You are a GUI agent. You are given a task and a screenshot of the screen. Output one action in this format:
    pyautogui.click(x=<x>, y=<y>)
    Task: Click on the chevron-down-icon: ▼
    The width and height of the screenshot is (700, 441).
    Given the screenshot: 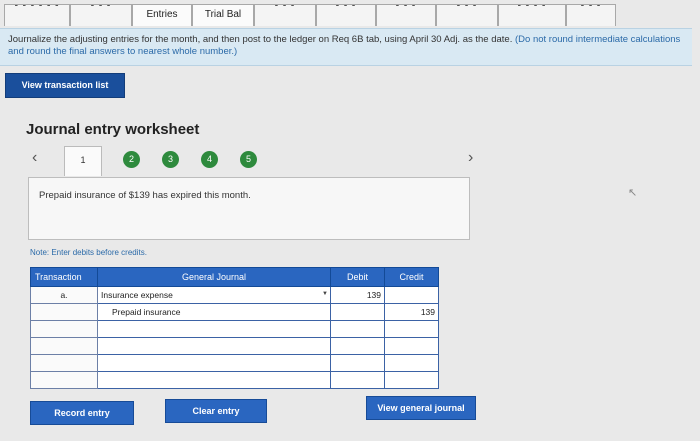 What is the action you would take?
    pyautogui.click(x=325, y=294)
    